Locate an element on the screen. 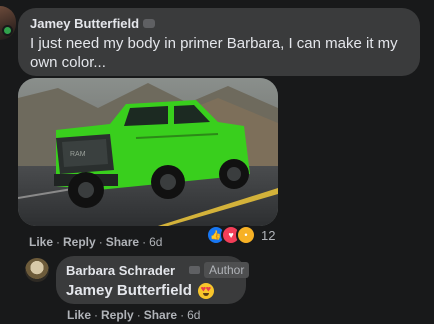  reply-text: Jamey Butterfield is located at coordinates (140, 290).